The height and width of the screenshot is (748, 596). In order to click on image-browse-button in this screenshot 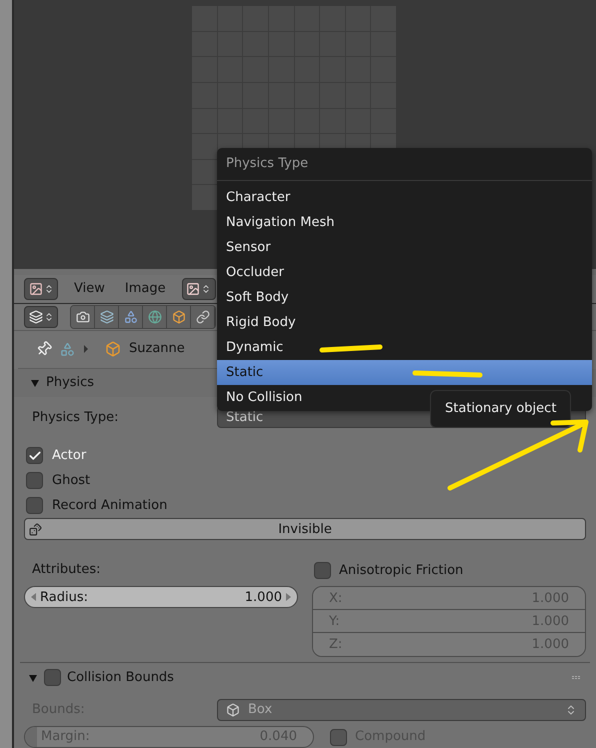, I will do `click(199, 289)`.